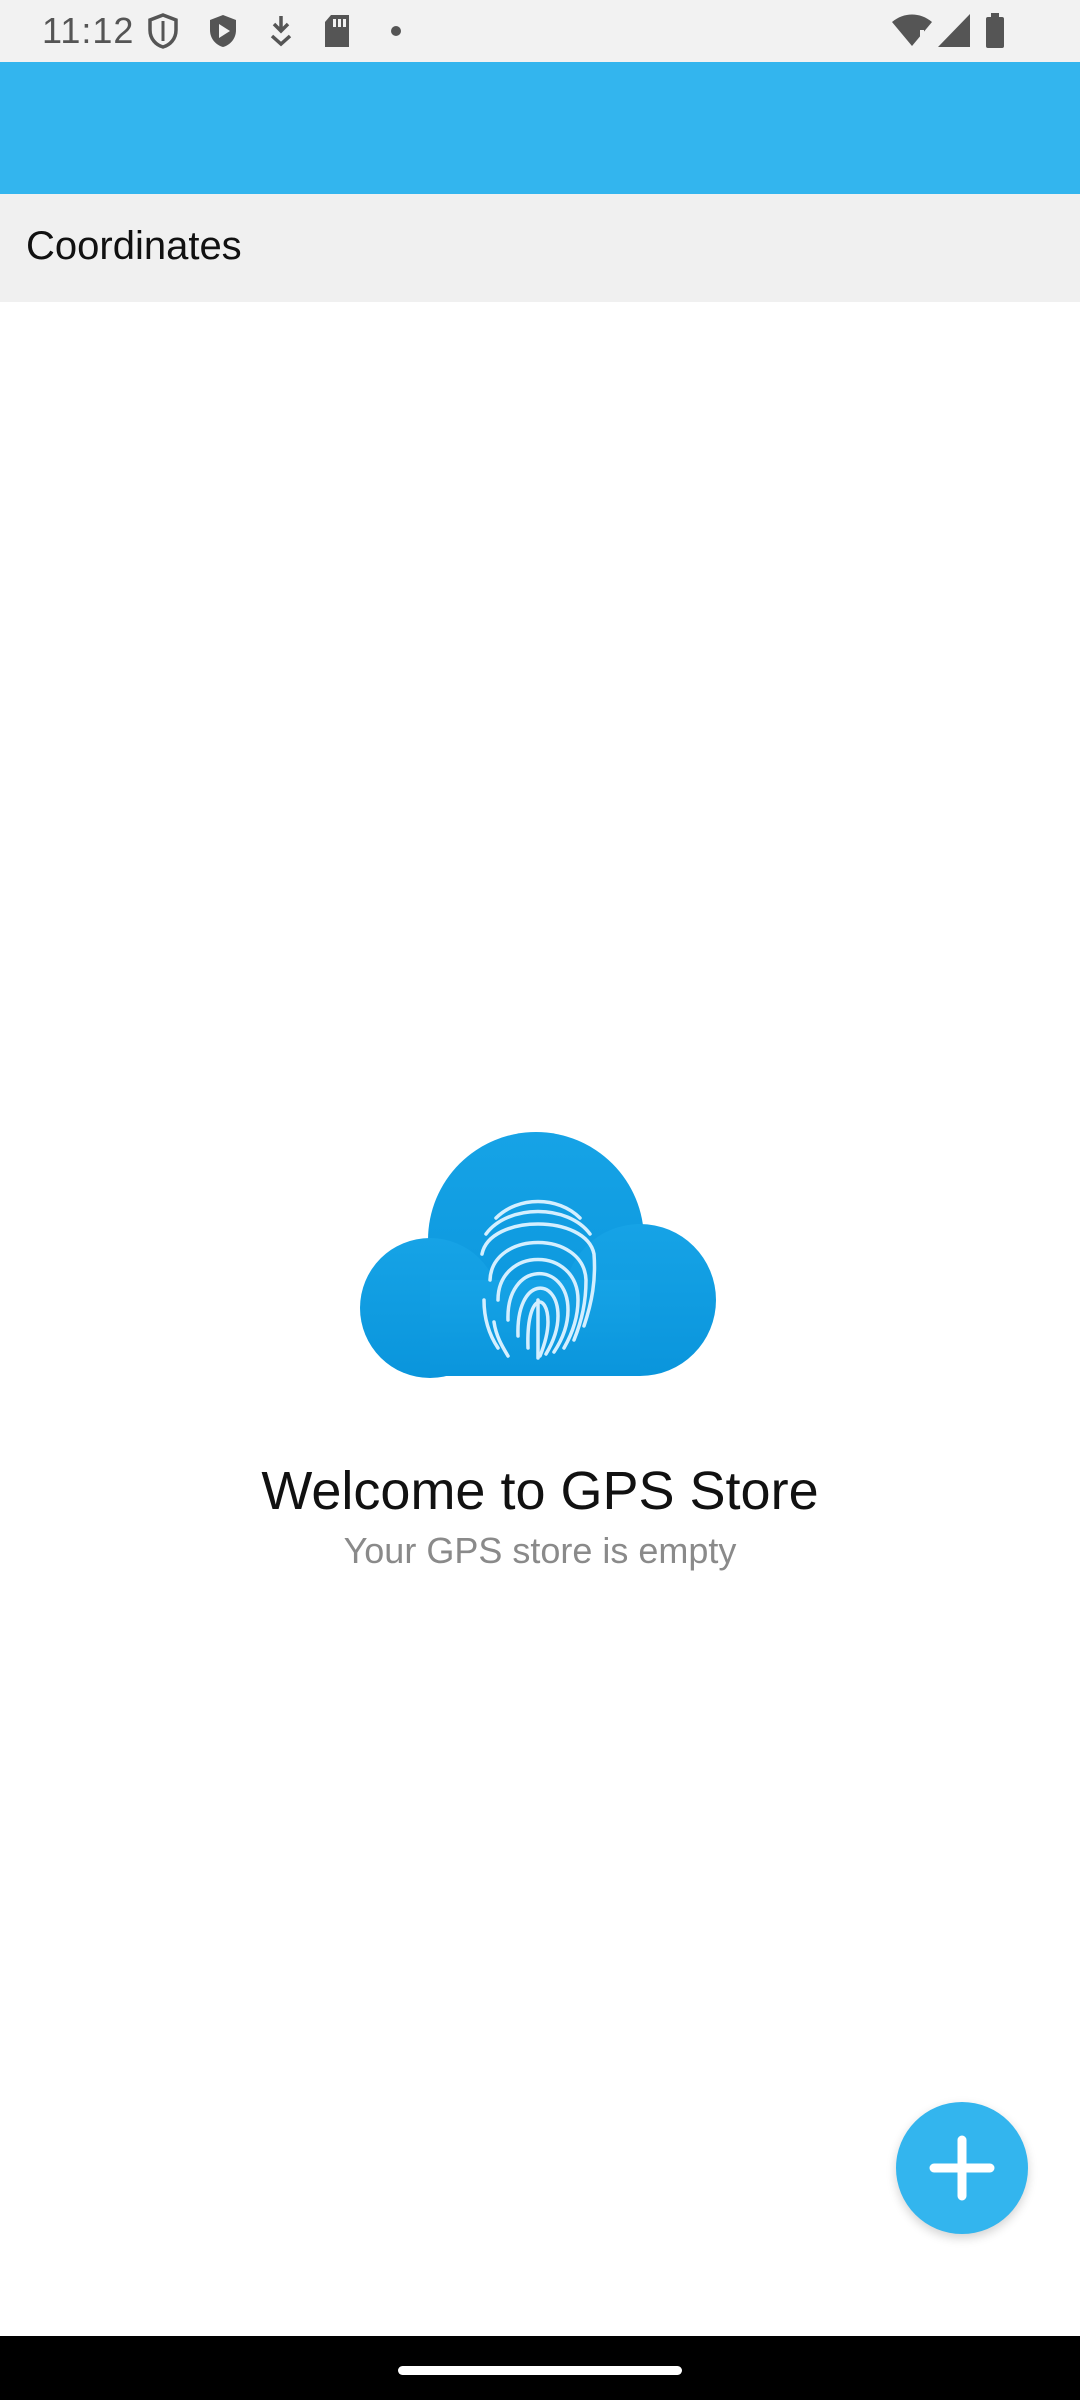 This screenshot has width=1080, height=2400. I want to click on section-header: Coordinates, so click(540, 248).